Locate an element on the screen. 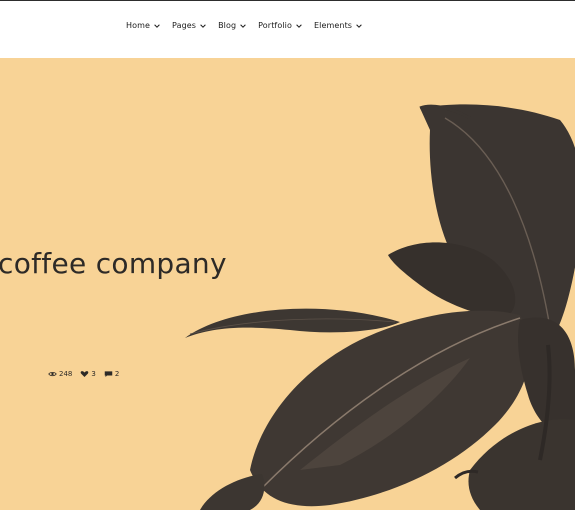  views-stat: 248 is located at coordinates (60, 374).